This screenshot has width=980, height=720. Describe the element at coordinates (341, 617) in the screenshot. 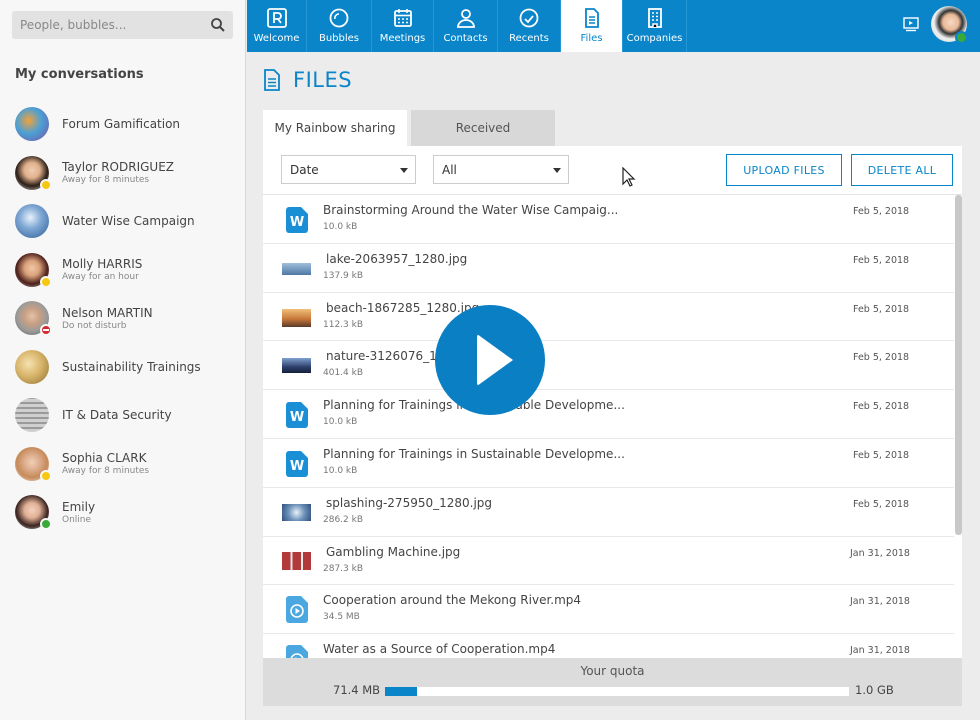

I see `file-size: 34.5 MB` at that location.